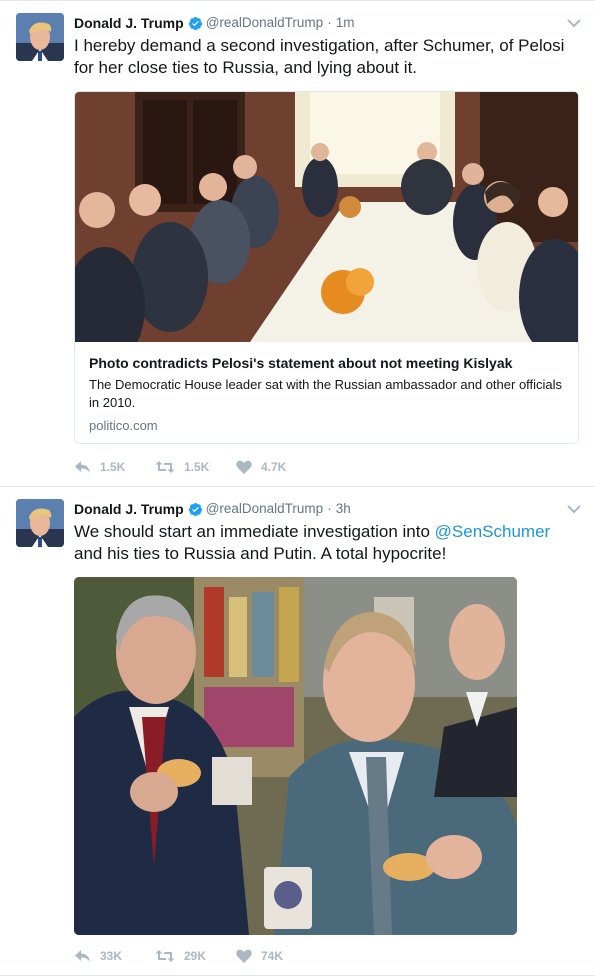 The image size is (595, 976). What do you see at coordinates (326, 23) in the screenshot?
I see `tweet-header: Donald J. Trump @realDonaldTrump · 1m` at bounding box center [326, 23].